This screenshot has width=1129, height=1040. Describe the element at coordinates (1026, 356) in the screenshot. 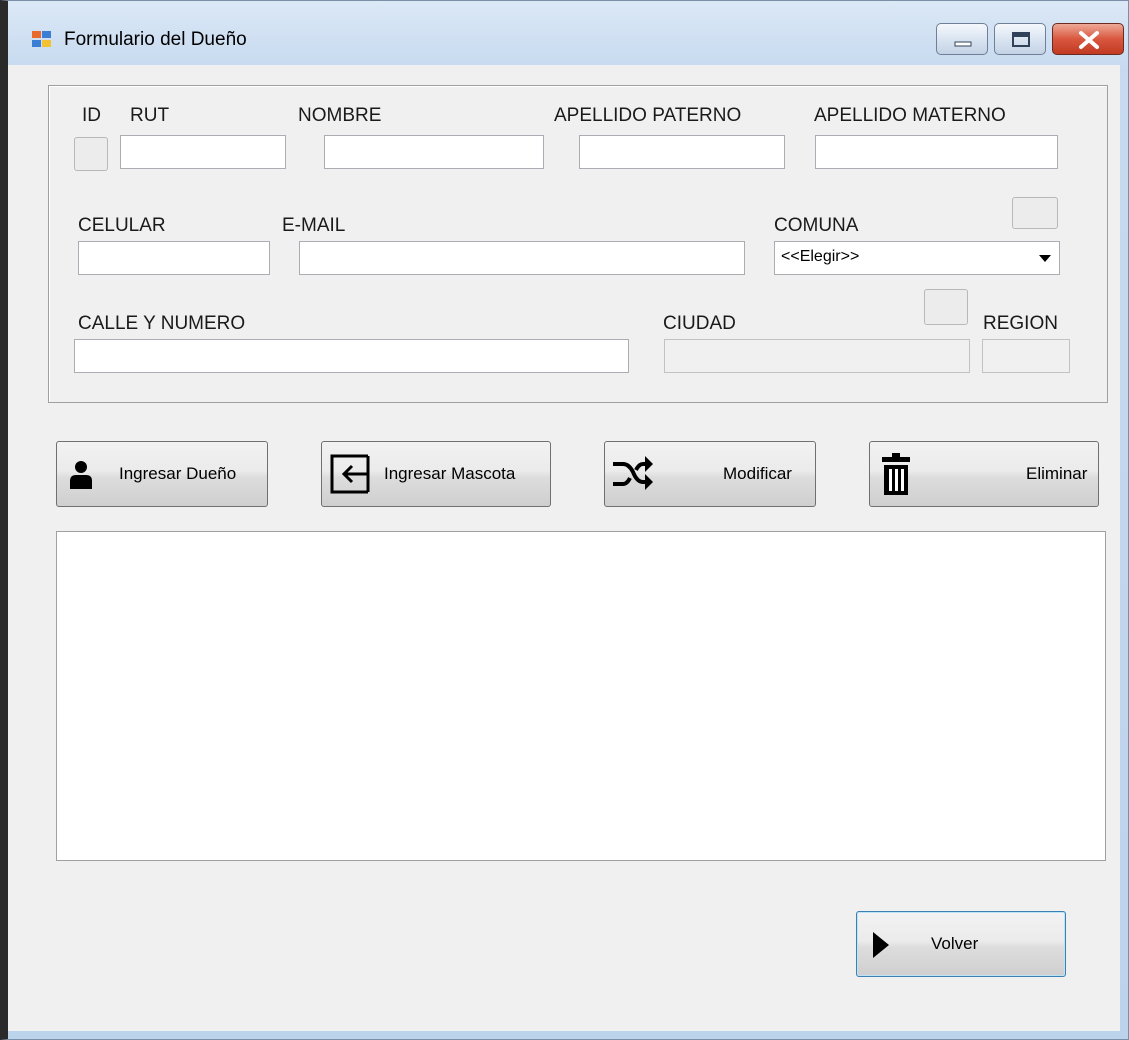

I see `region-field` at that location.